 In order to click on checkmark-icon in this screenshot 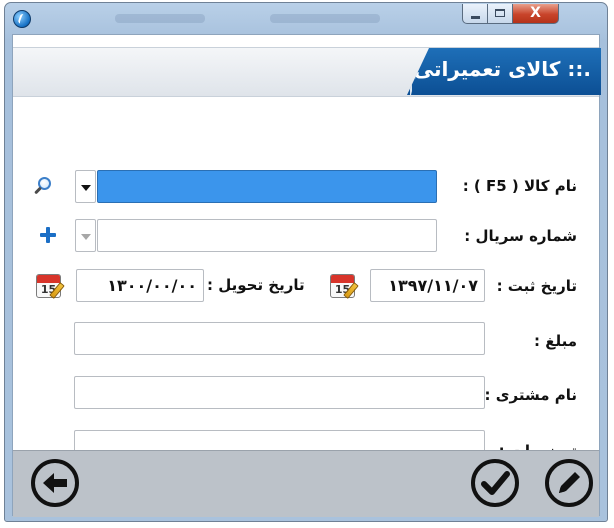, I will do `click(495, 483)`.